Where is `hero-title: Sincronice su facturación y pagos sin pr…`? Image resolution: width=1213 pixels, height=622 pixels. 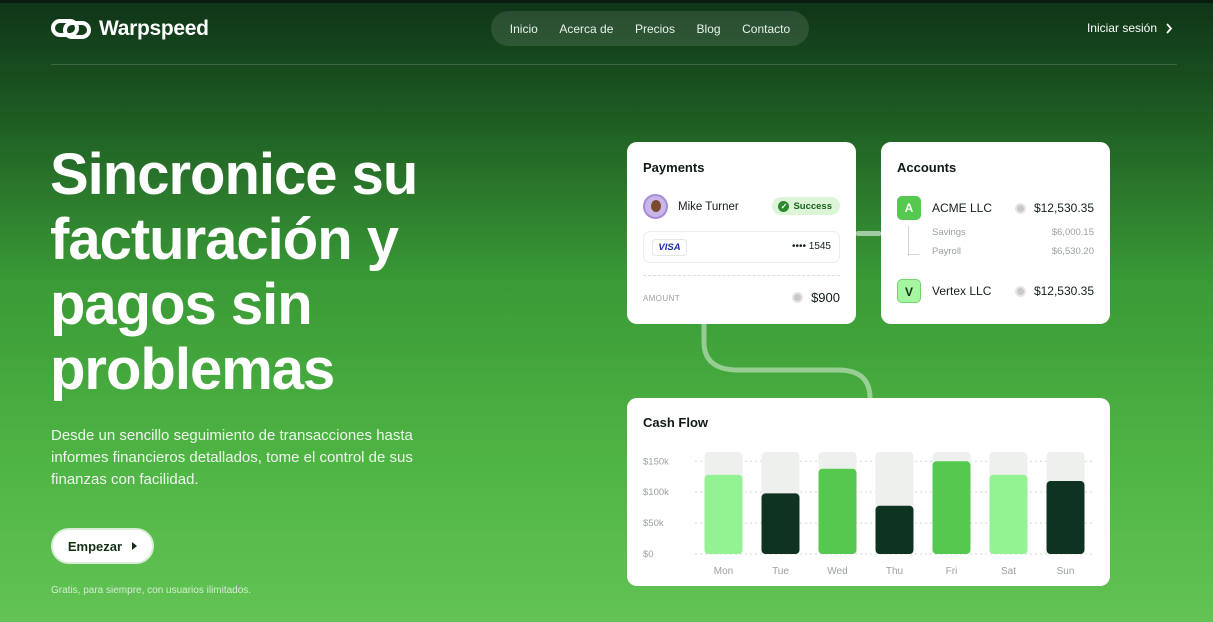
hero-title: Sincronice su facturación y pagos sin pr… is located at coordinates (234, 272).